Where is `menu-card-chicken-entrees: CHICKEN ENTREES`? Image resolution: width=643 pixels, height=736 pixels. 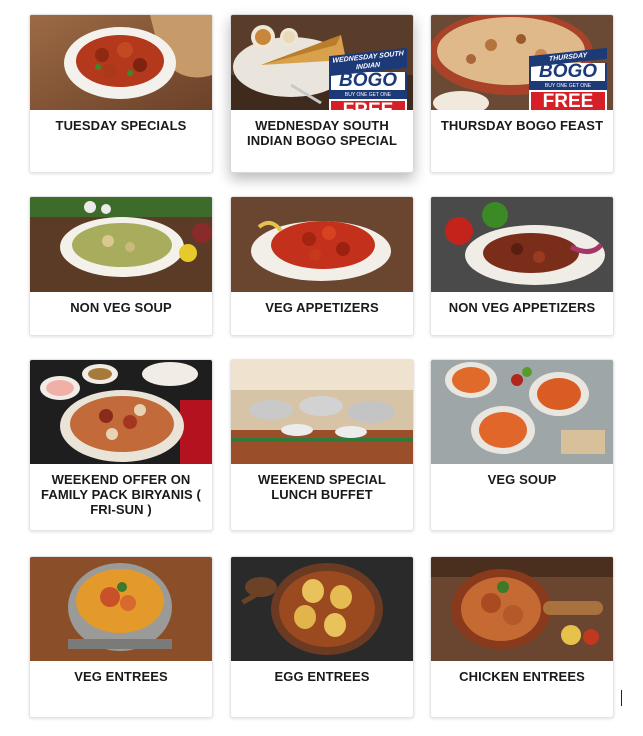 menu-card-chicken-entrees: CHICKEN ENTREES is located at coordinates (522, 637).